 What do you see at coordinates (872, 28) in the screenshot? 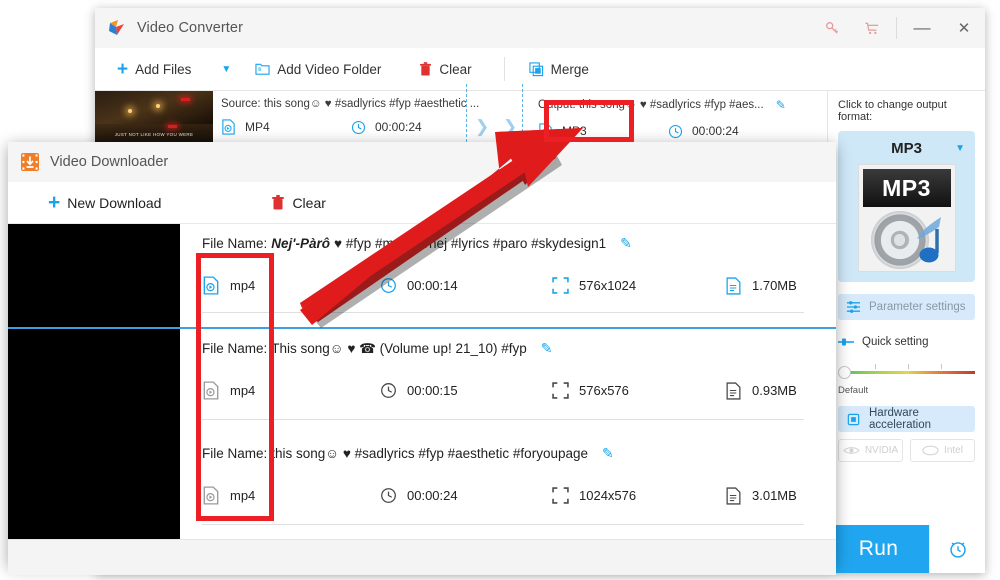
I see `cart-icon` at bounding box center [872, 28].